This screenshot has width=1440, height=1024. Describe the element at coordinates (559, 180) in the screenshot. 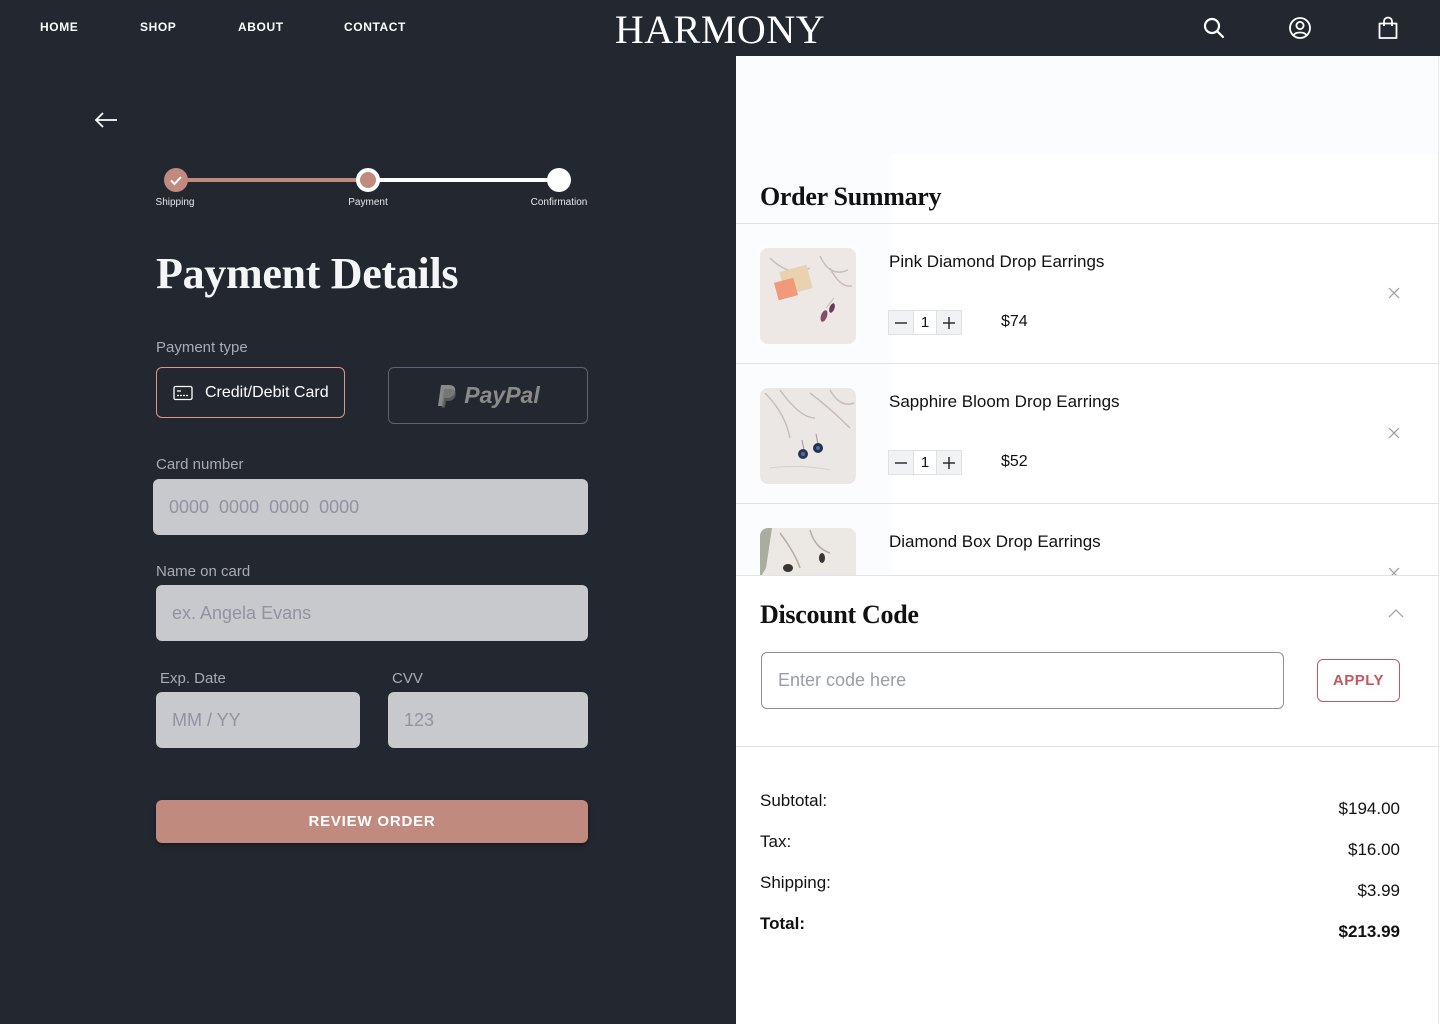

I see `step-confirmation-dot` at that location.